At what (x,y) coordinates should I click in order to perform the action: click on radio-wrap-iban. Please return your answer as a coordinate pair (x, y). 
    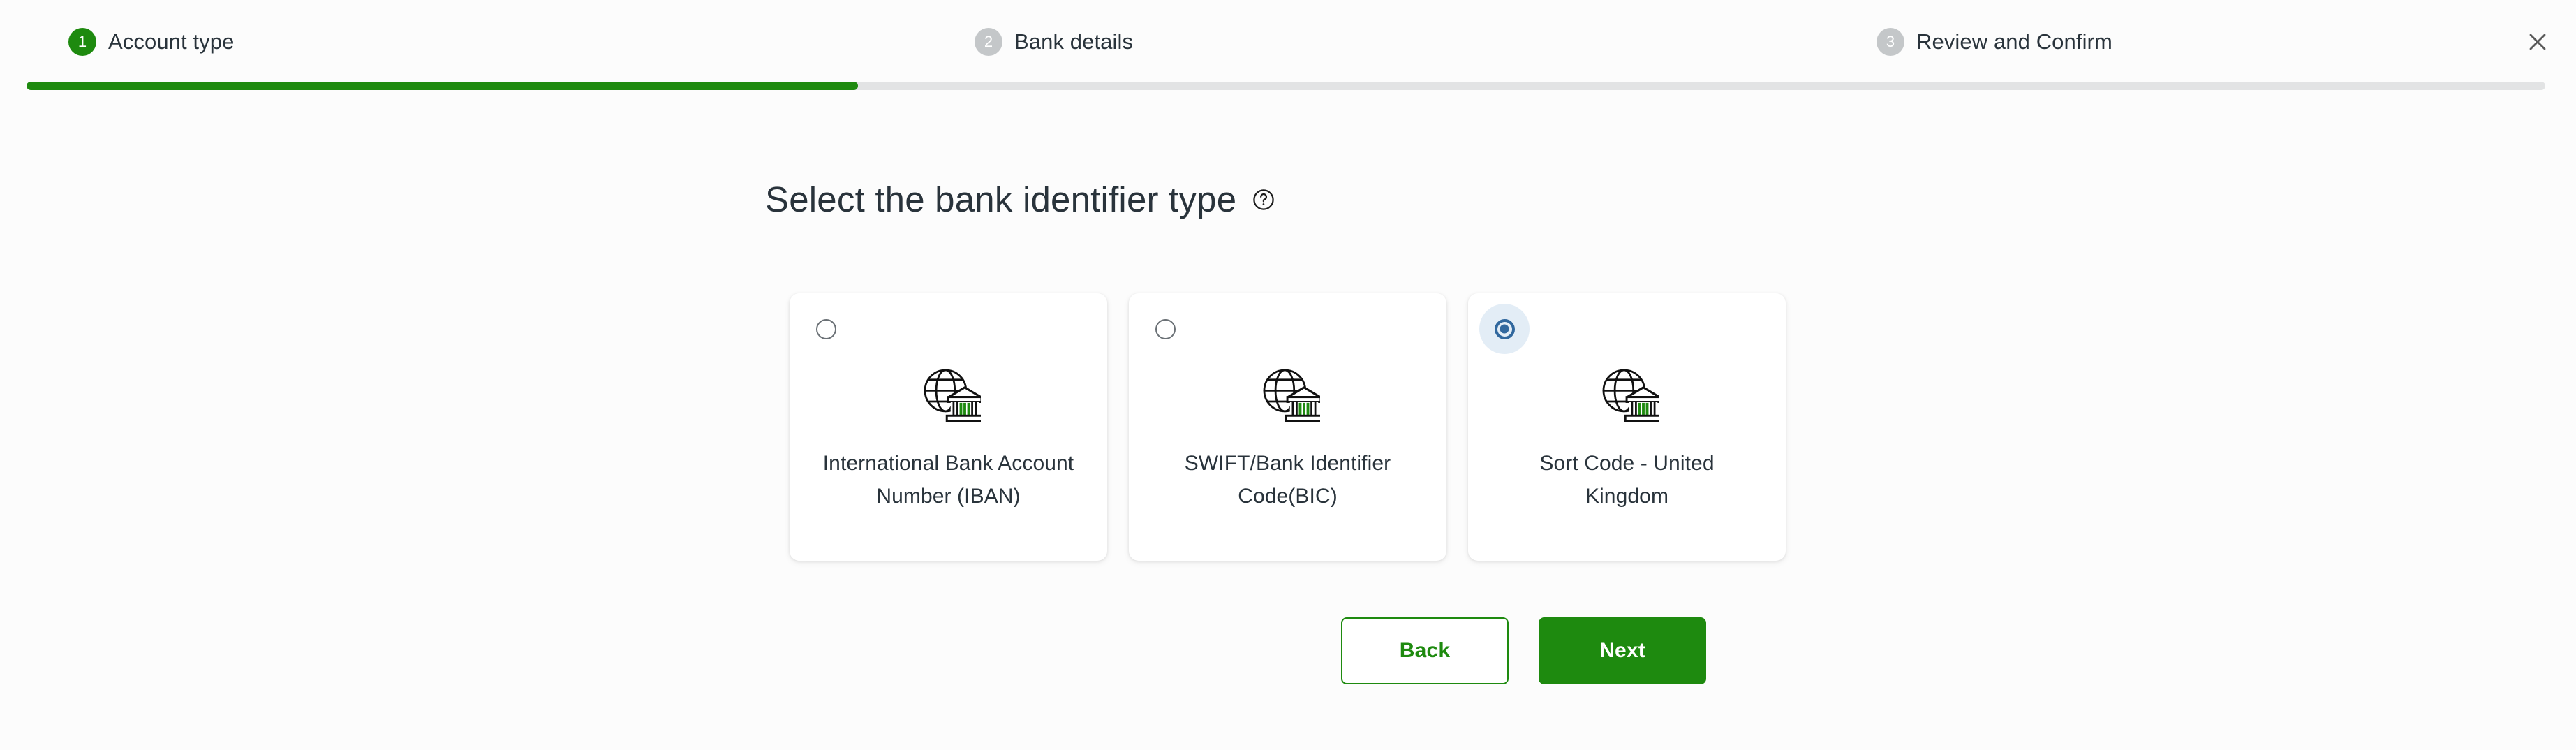
    Looking at the image, I should click on (826, 329).